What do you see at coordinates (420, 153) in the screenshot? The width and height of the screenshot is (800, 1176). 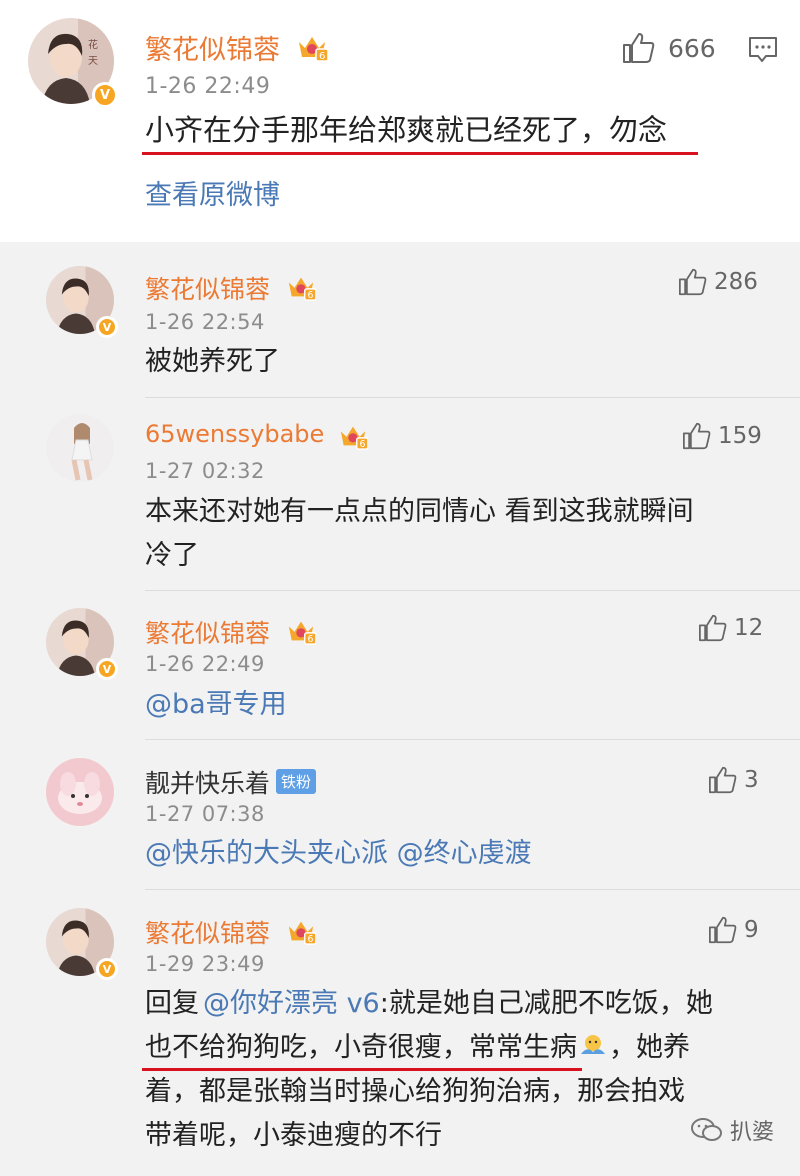 I see `highlight-underline` at bounding box center [420, 153].